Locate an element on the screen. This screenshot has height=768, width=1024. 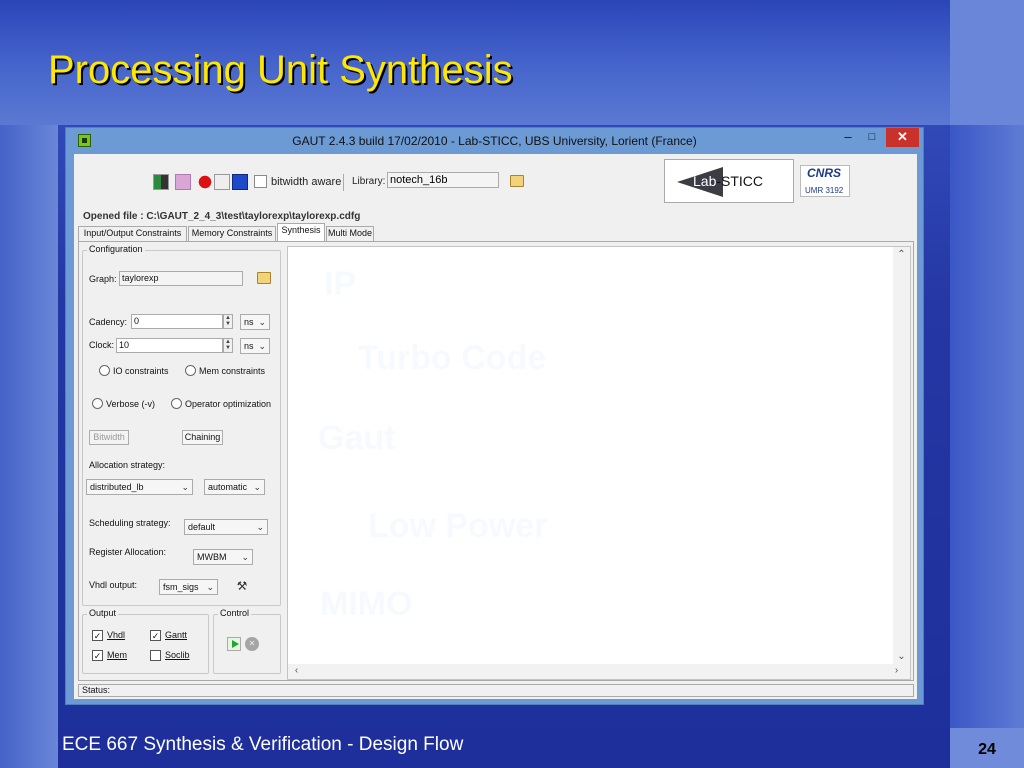
soclib-checkbox is located at coordinates (155, 655).